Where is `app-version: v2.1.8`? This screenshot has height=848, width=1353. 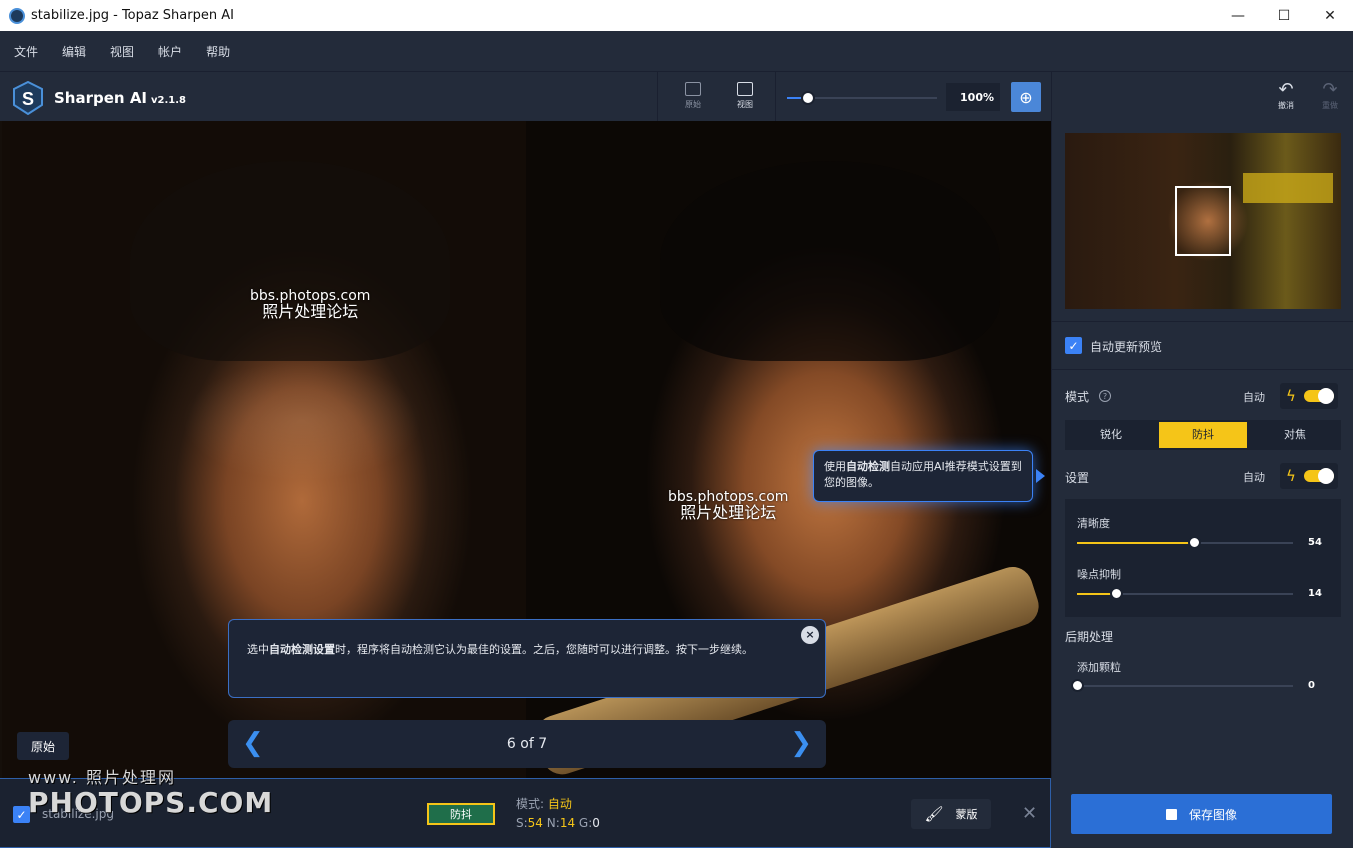
app-version: v2.1.8 is located at coordinates (169, 100).